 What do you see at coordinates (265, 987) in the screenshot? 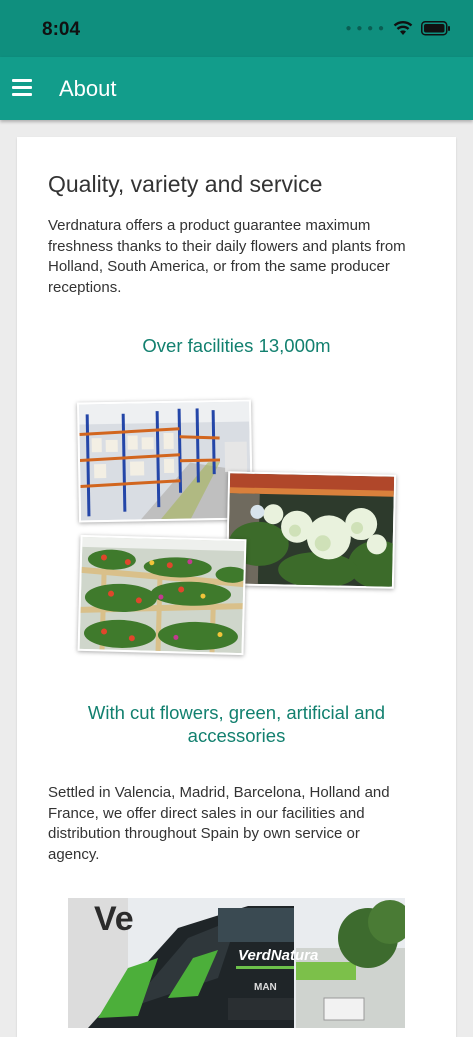
I see `truck-make-label: MAN` at bounding box center [265, 987].